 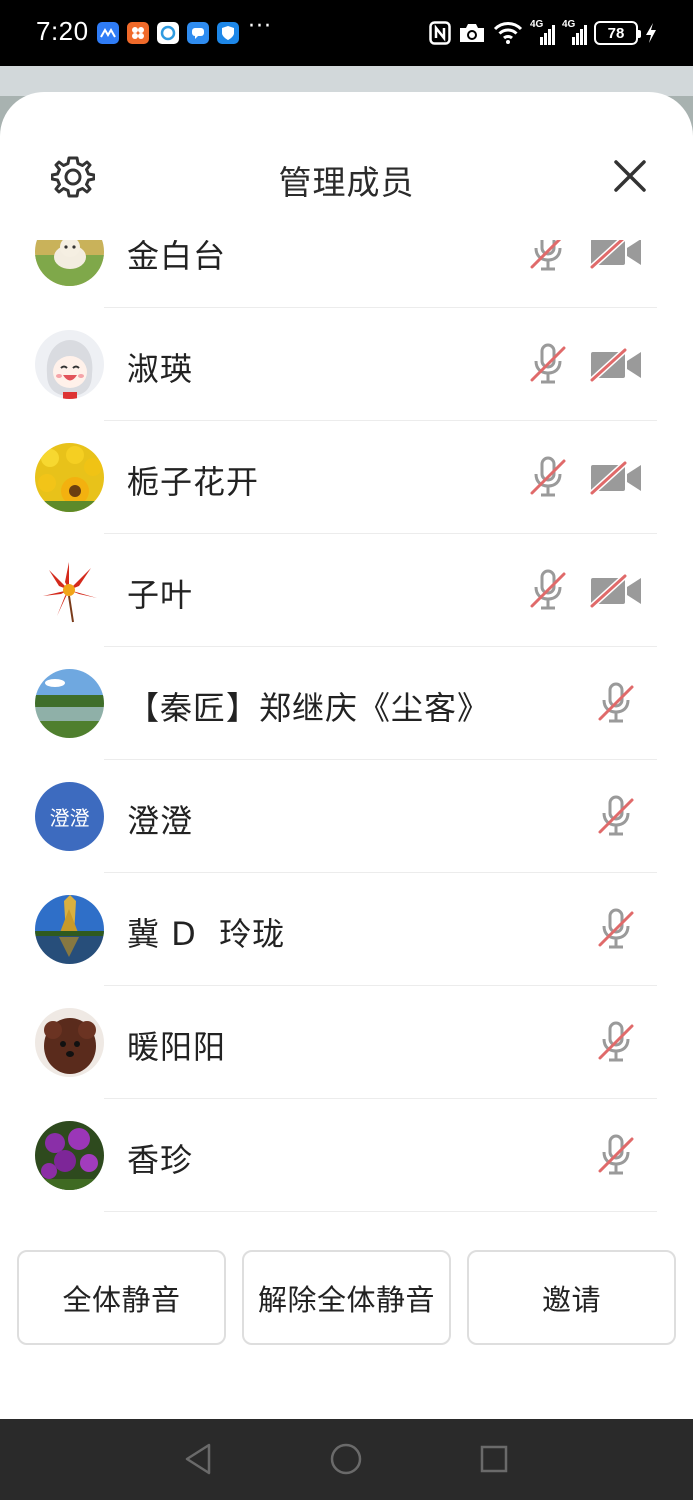 What do you see at coordinates (346, 182) in the screenshot?
I see `page-title: 管理成员` at bounding box center [346, 182].